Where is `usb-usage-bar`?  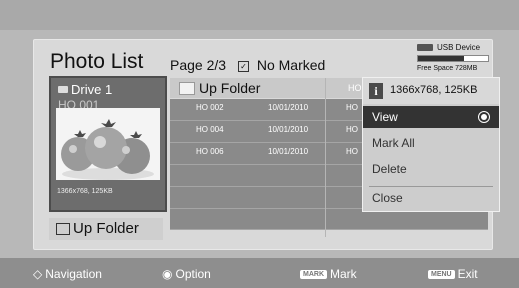 usb-usage-bar is located at coordinates (453, 58).